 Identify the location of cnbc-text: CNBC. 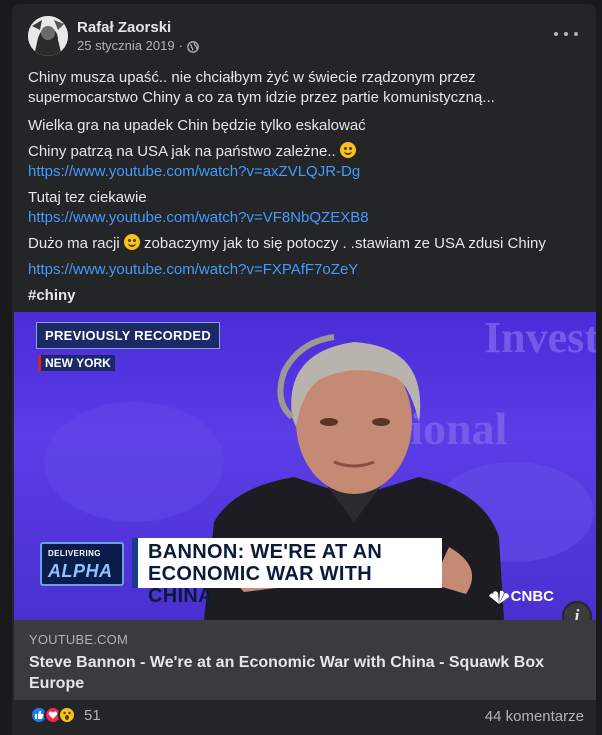
(532, 596).